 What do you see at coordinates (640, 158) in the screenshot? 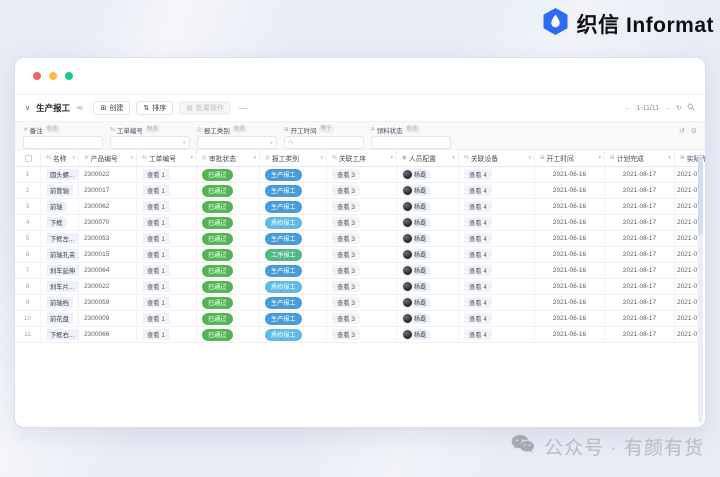
I see `column-header-plan: ⊞ 计划完成 ▾` at bounding box center [640, 158].